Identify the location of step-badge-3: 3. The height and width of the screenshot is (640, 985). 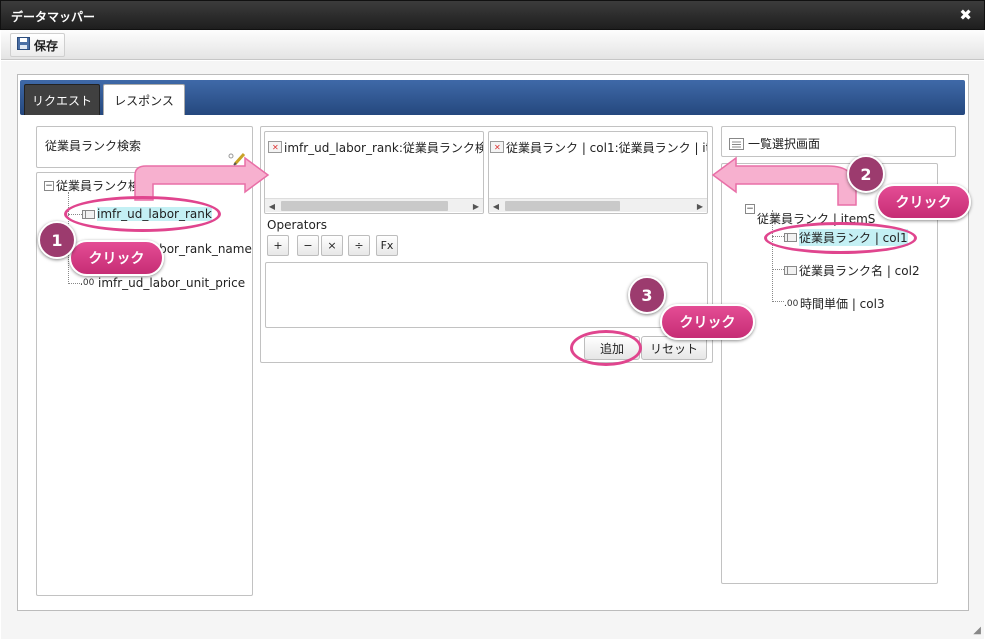
(647, 295).